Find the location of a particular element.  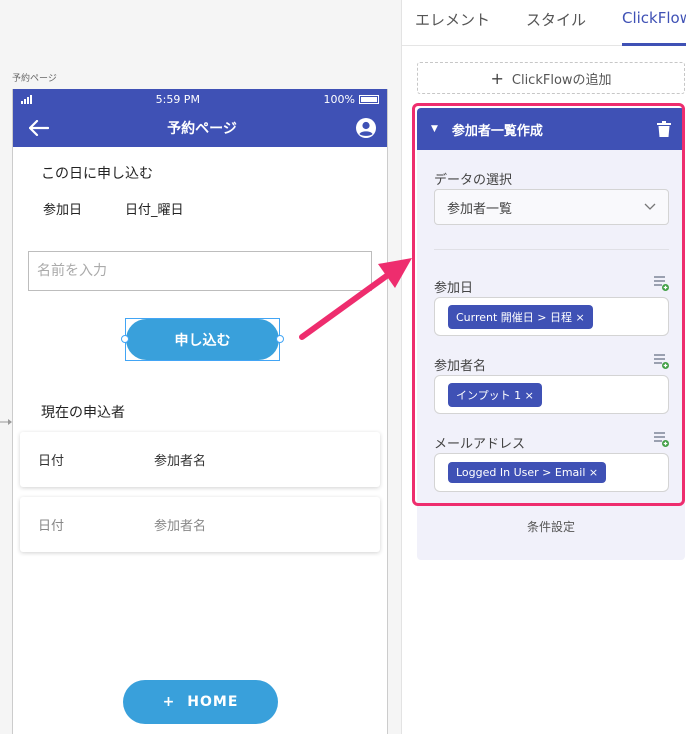

connector-arrow-icon is located at coordinates (6, 422).